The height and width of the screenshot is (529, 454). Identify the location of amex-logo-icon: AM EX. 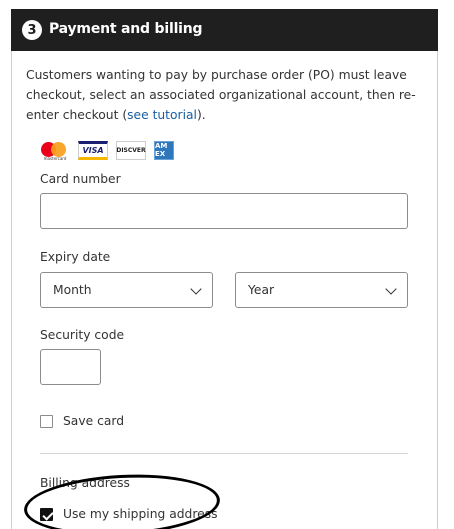
(164, 150).